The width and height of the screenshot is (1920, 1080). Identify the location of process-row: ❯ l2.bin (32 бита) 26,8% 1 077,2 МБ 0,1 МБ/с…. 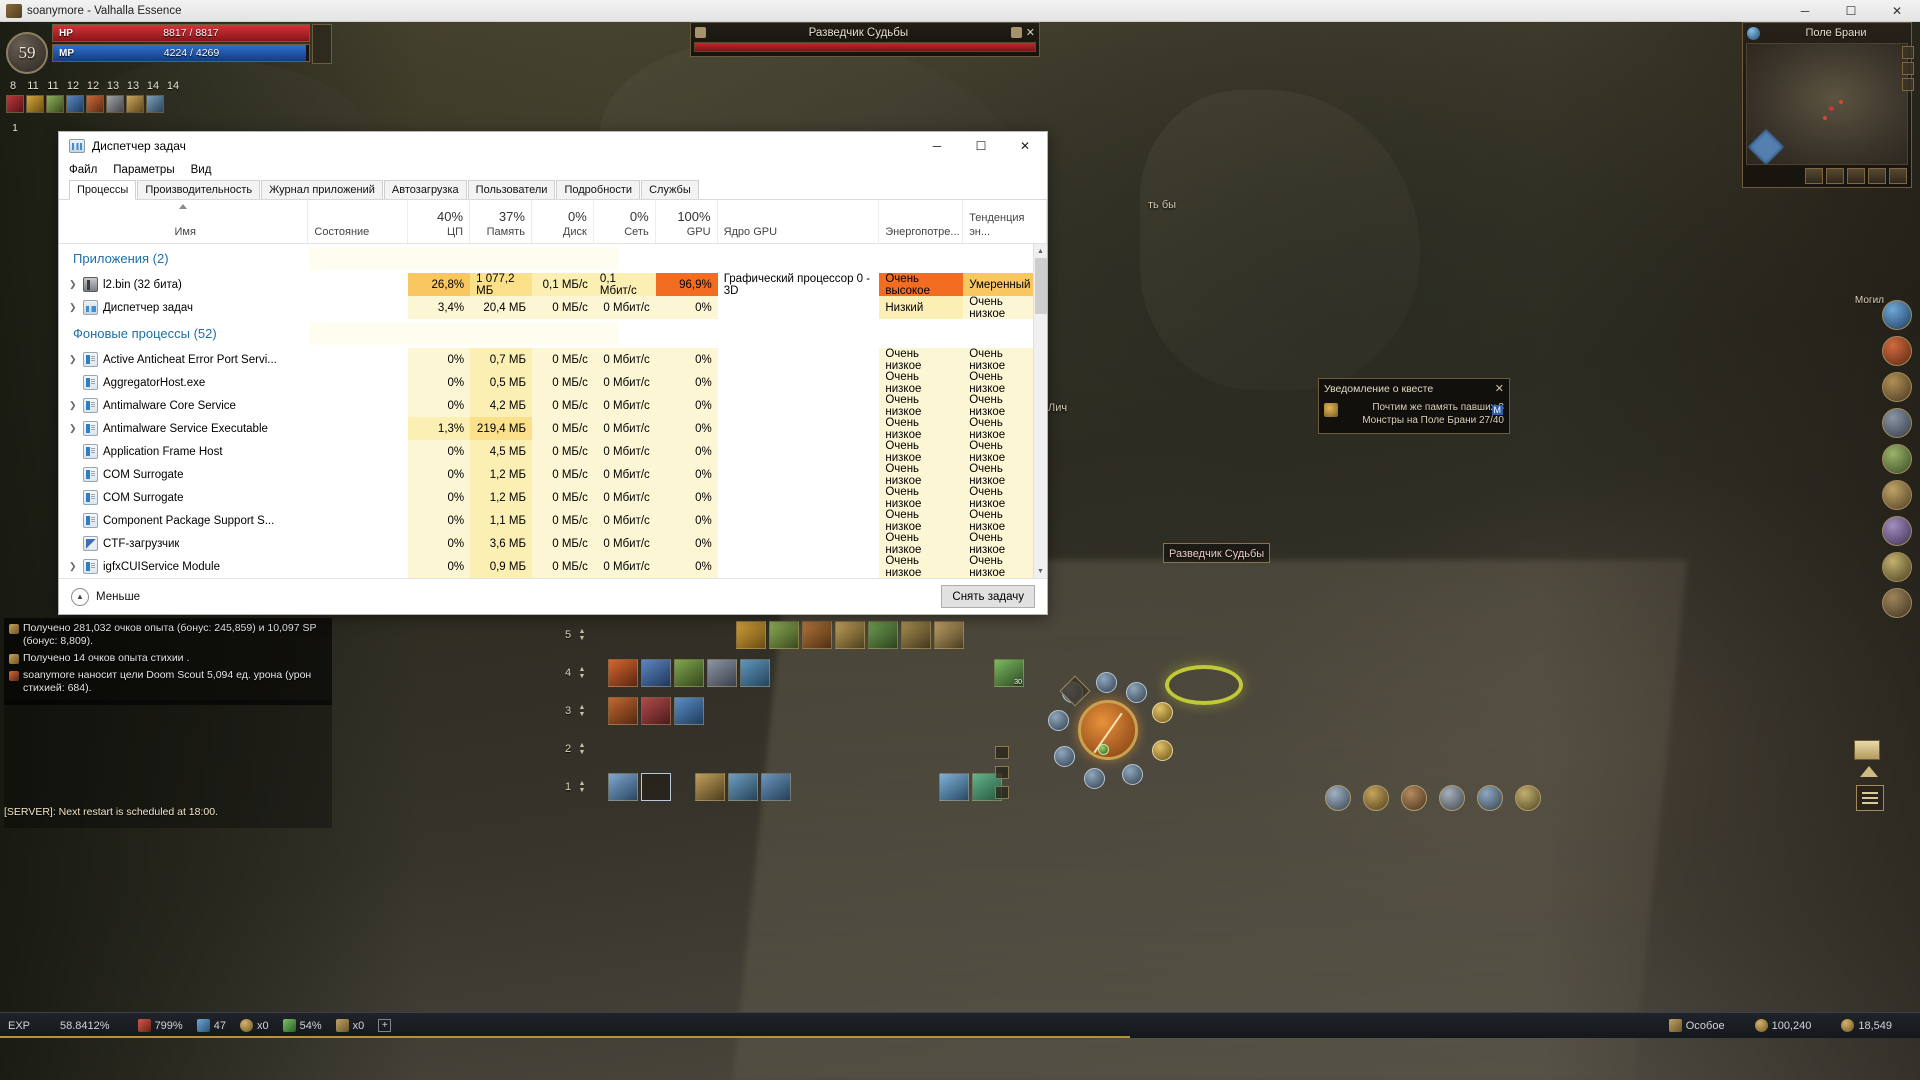
(553, 285).